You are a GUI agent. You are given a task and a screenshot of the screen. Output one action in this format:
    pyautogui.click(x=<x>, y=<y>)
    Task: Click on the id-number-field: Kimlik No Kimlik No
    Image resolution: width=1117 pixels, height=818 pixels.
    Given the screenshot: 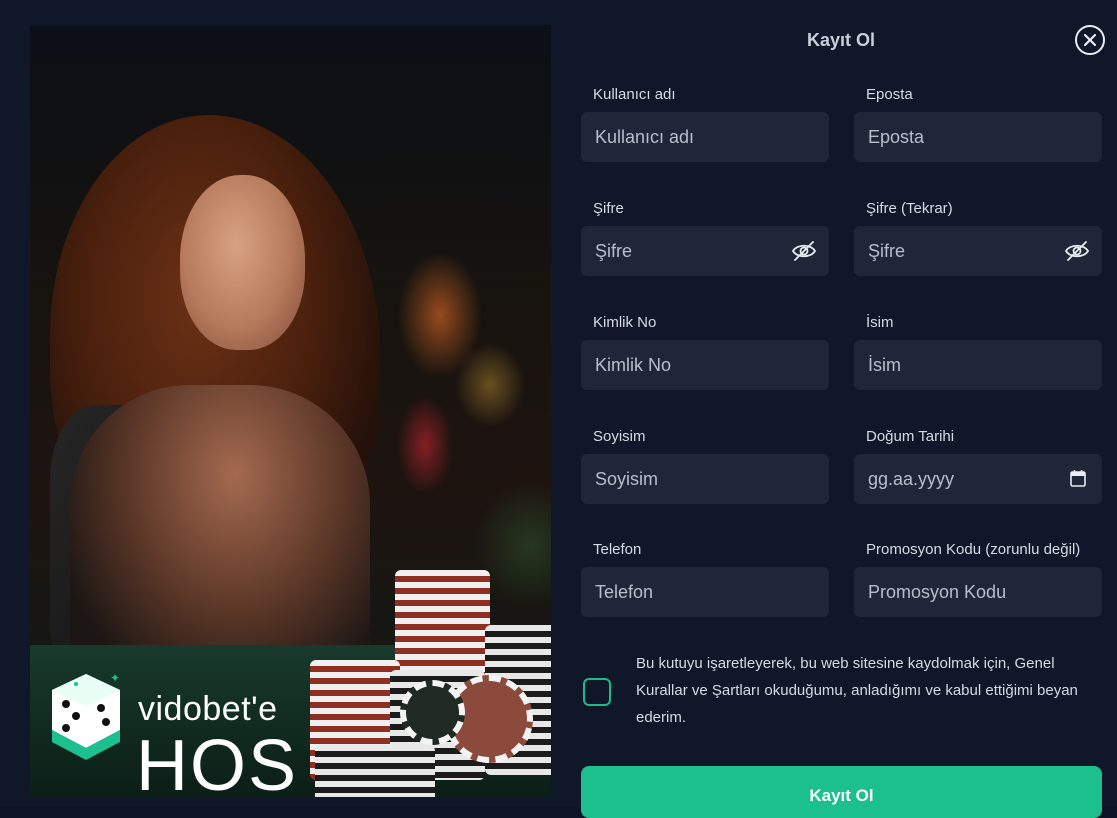 What is the action you would take?
    pyautogui.click(x=705, y=352)
    